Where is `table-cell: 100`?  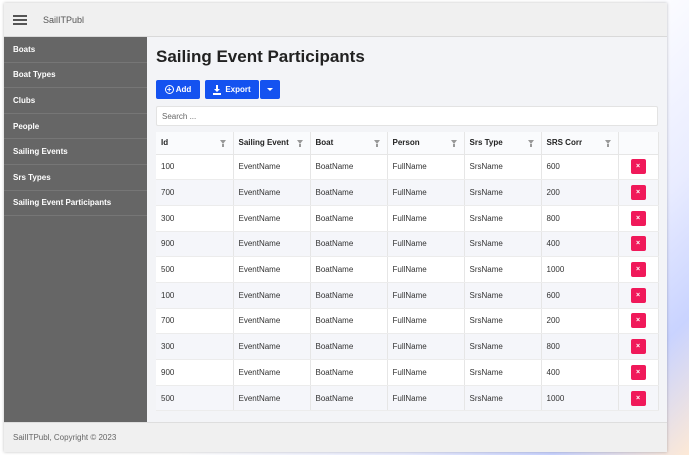 table-cell: 100 is located at coordinates (194, 295).